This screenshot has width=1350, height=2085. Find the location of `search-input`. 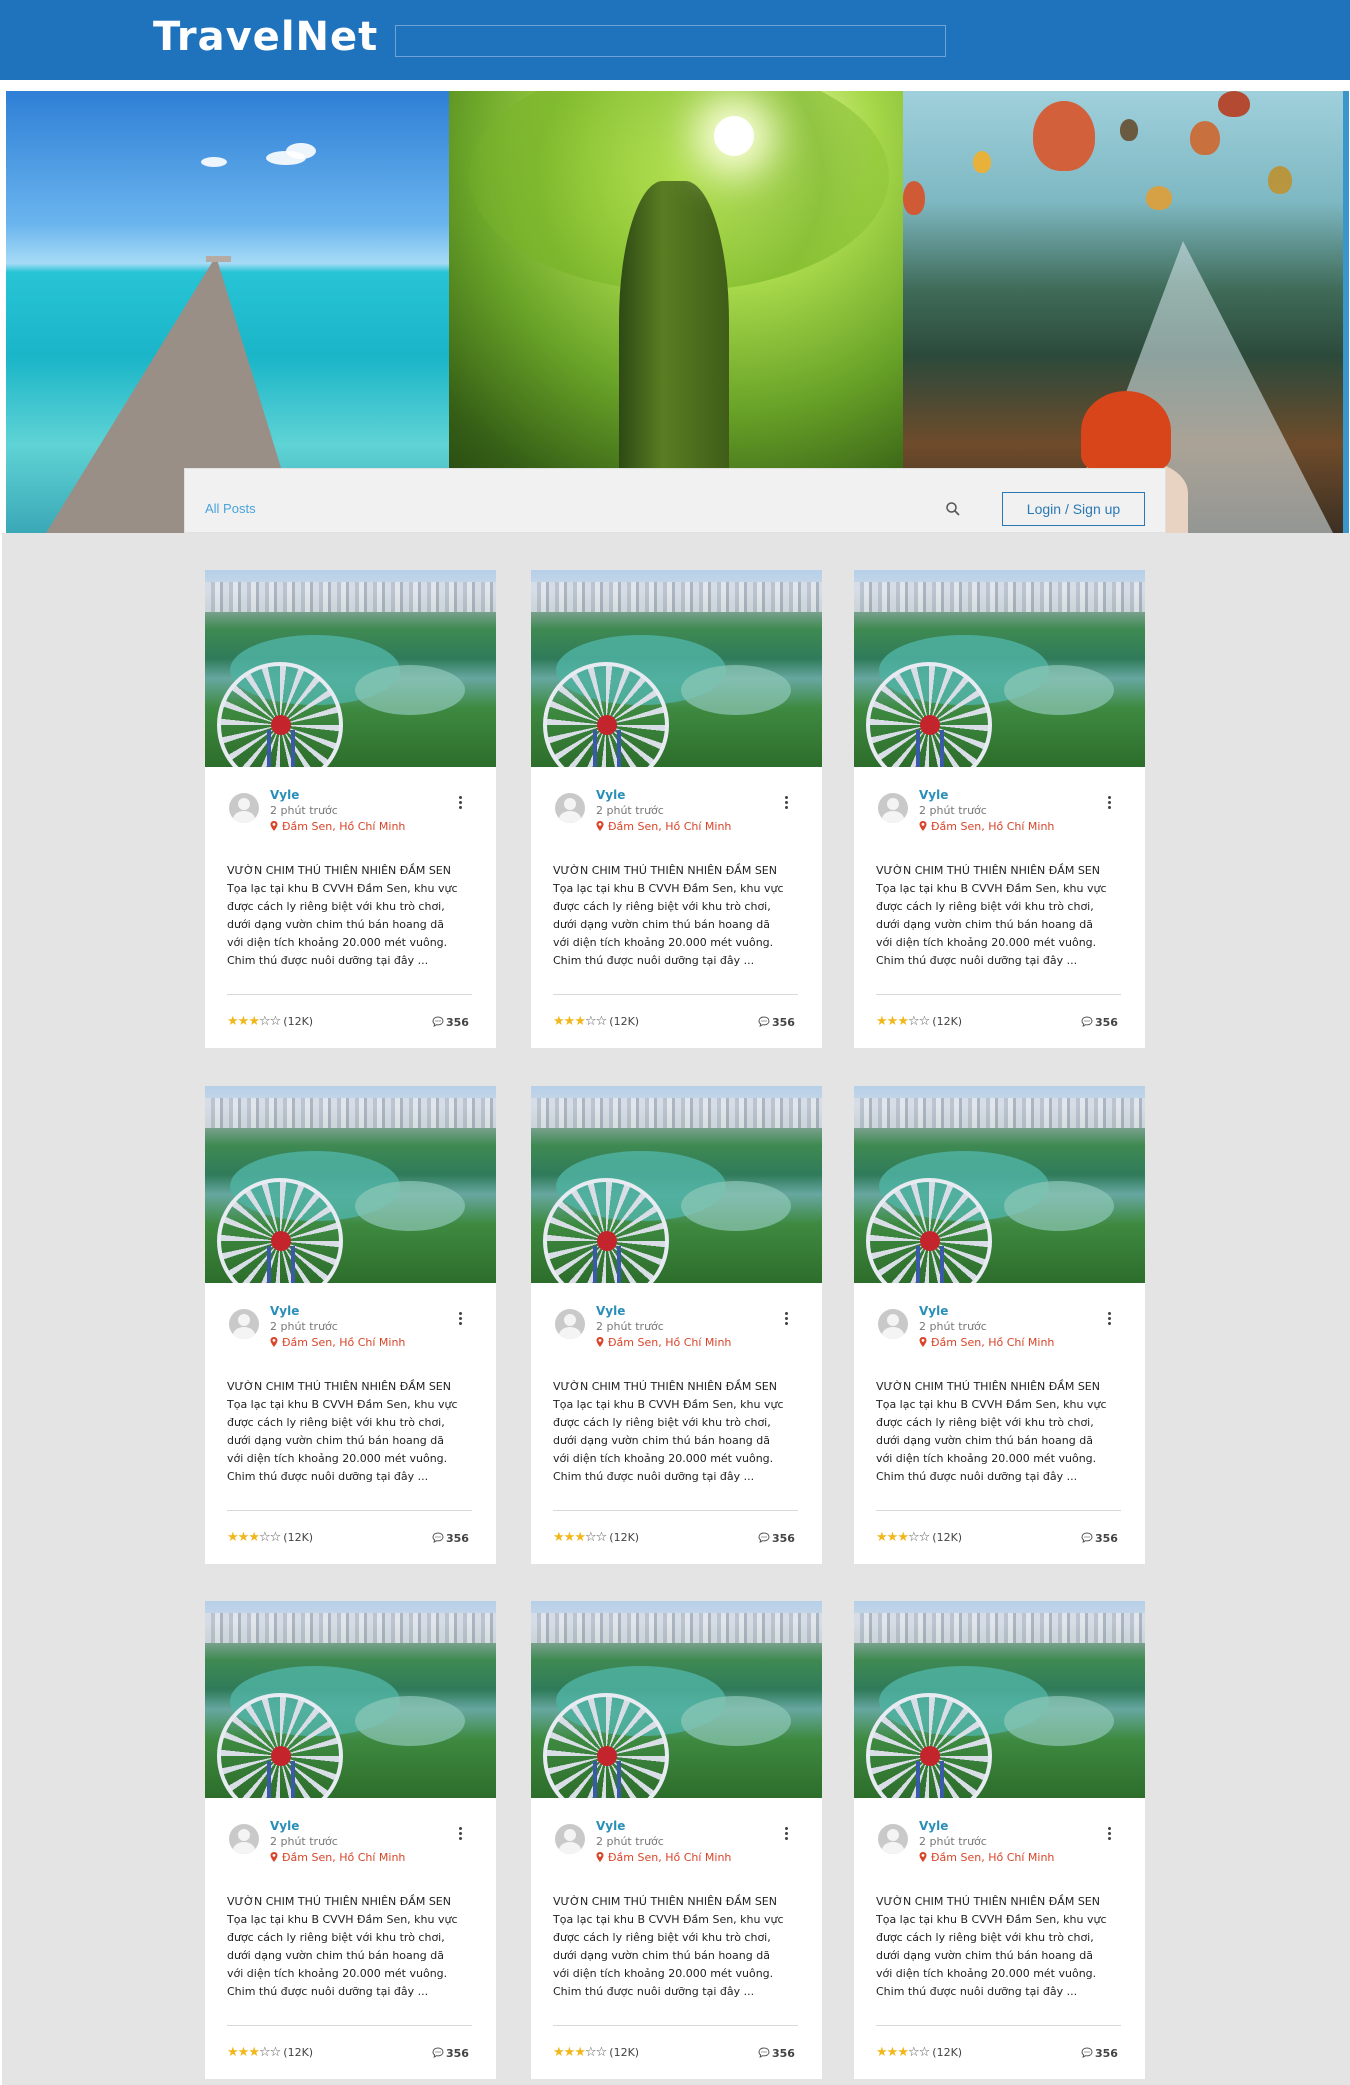

search-input is located at coordinates (670, 41).